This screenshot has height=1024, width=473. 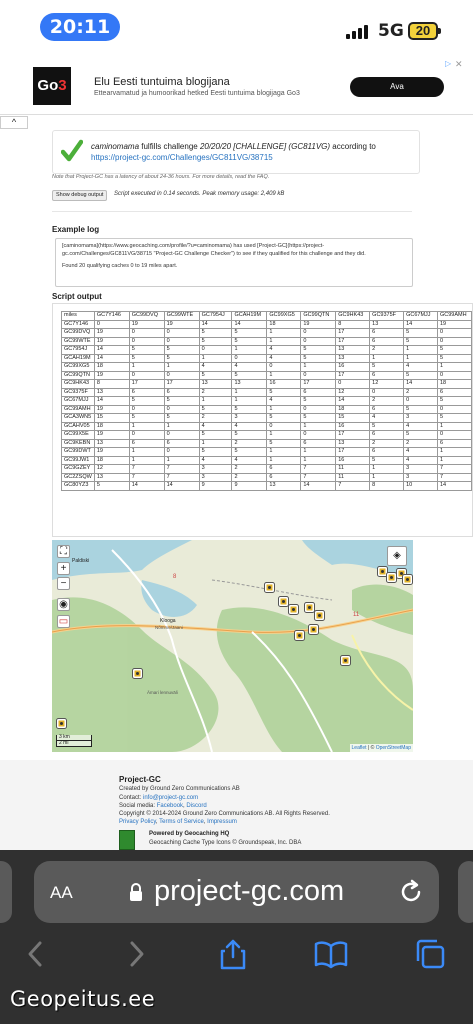 I want to click on forward-icon, so click(x=135, y=954).